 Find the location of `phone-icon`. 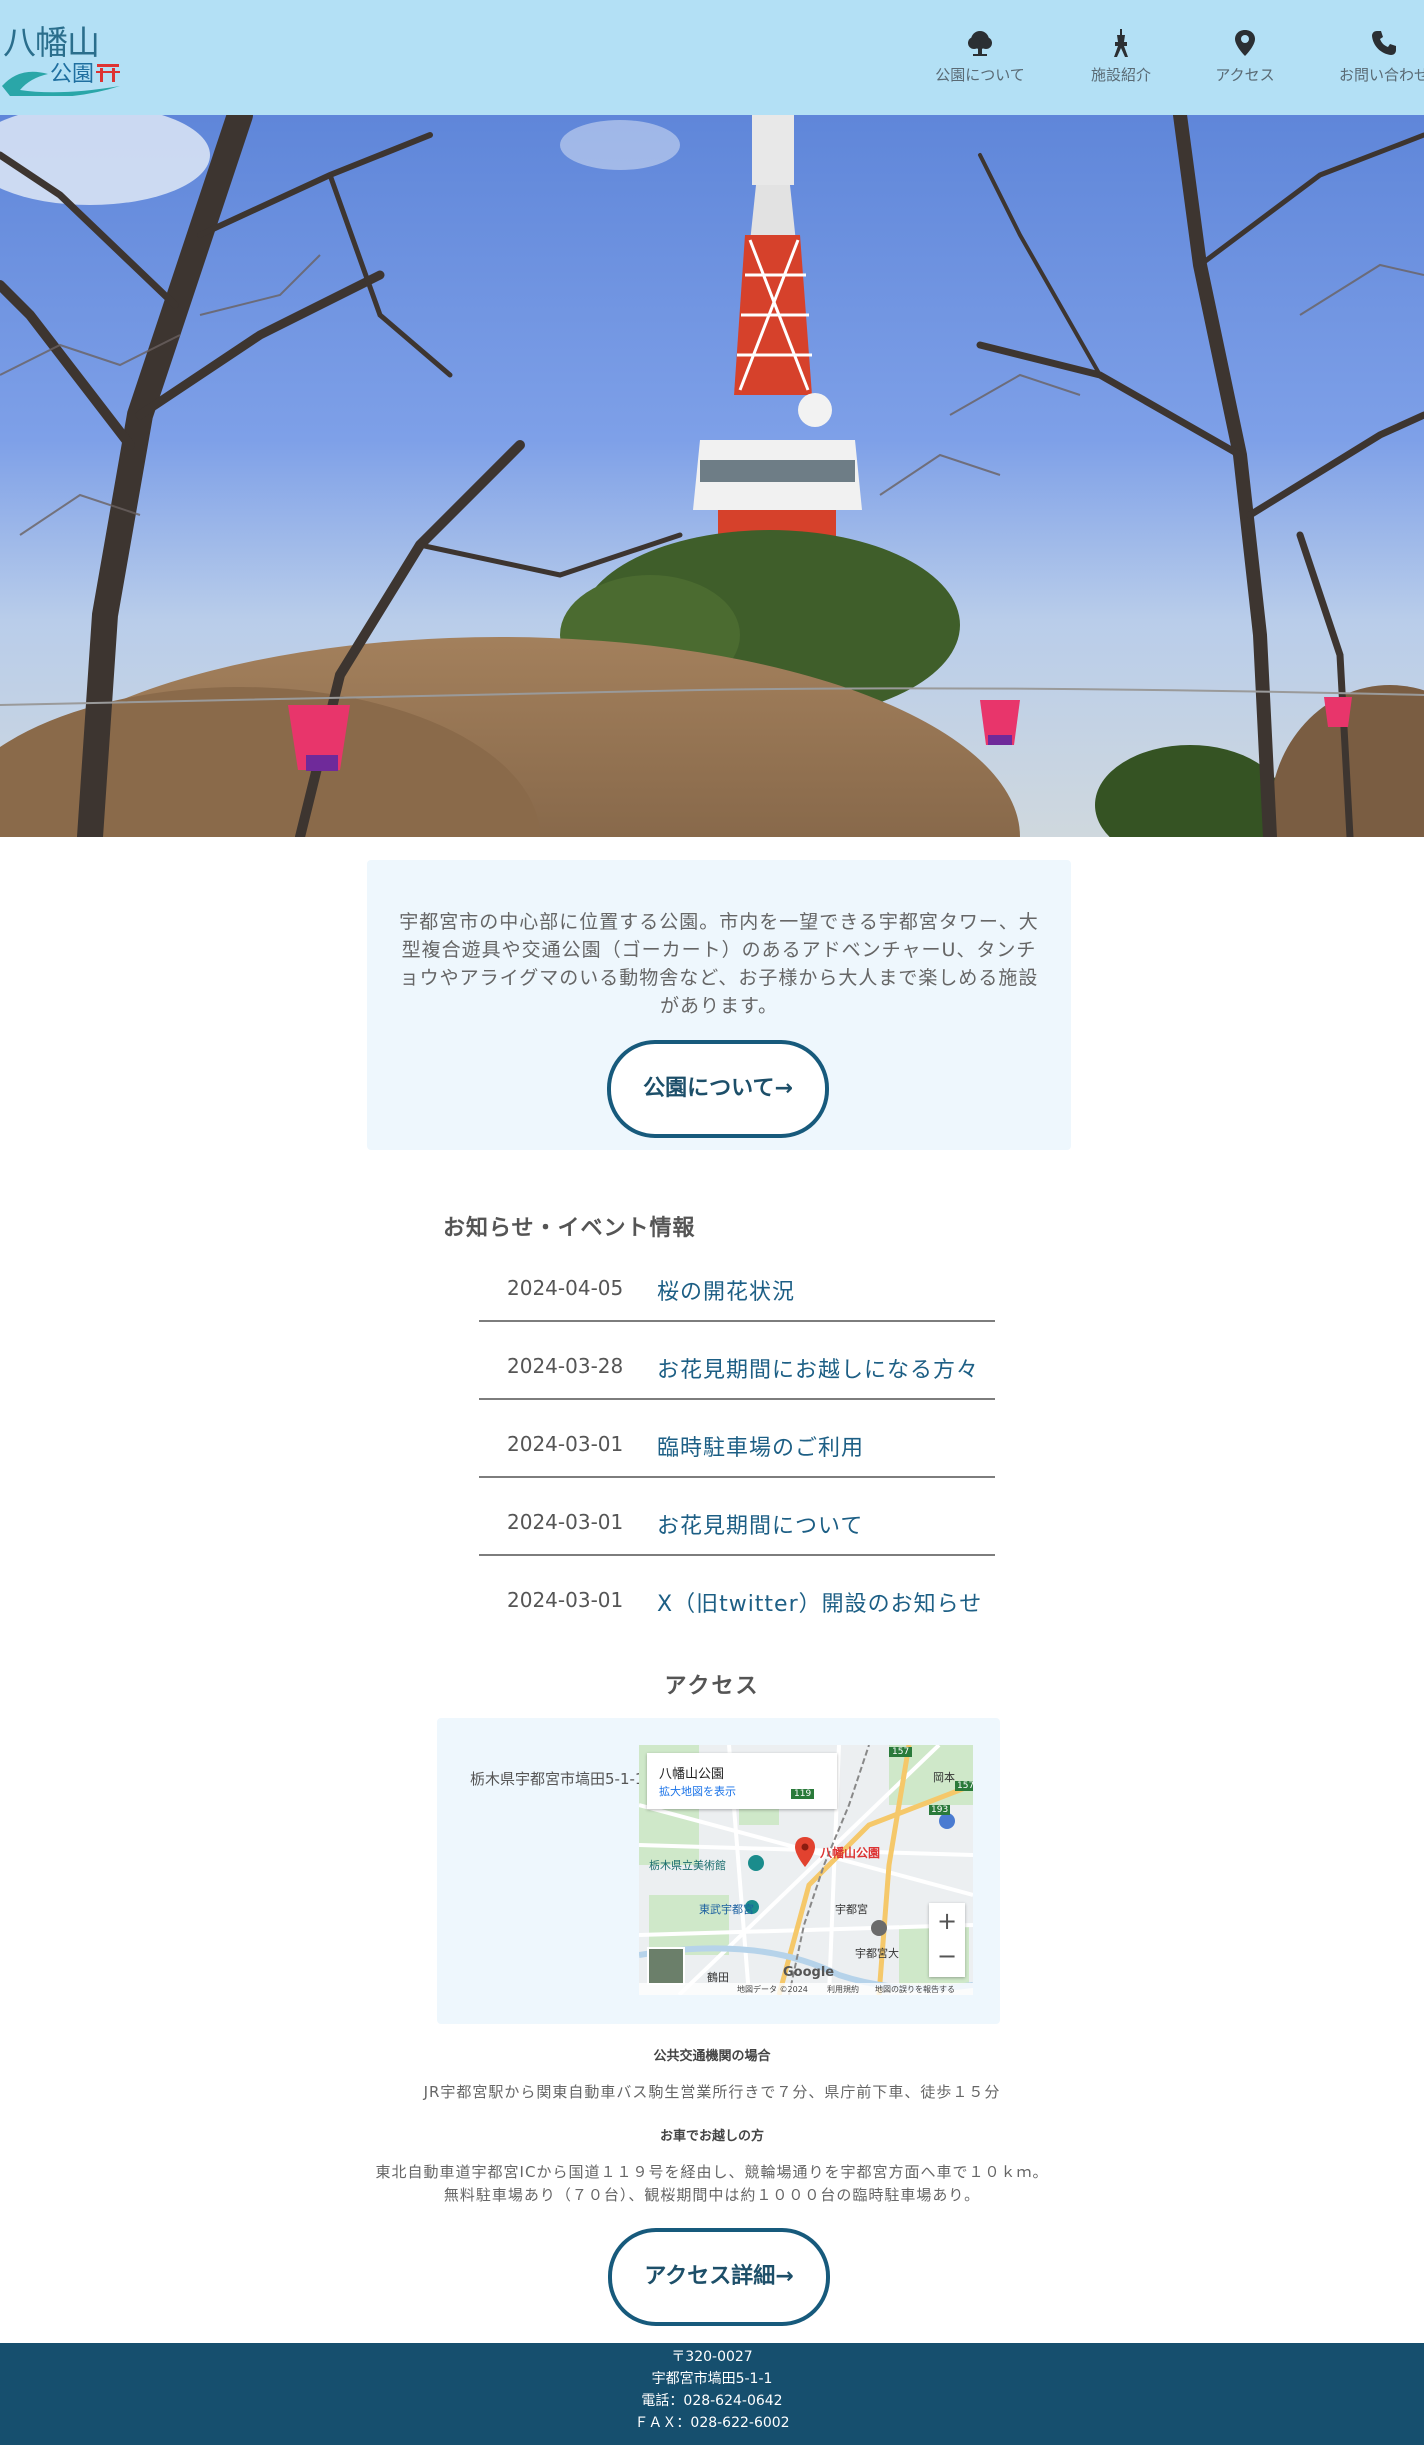

phone-icon is located at coordinates (1384, 43).